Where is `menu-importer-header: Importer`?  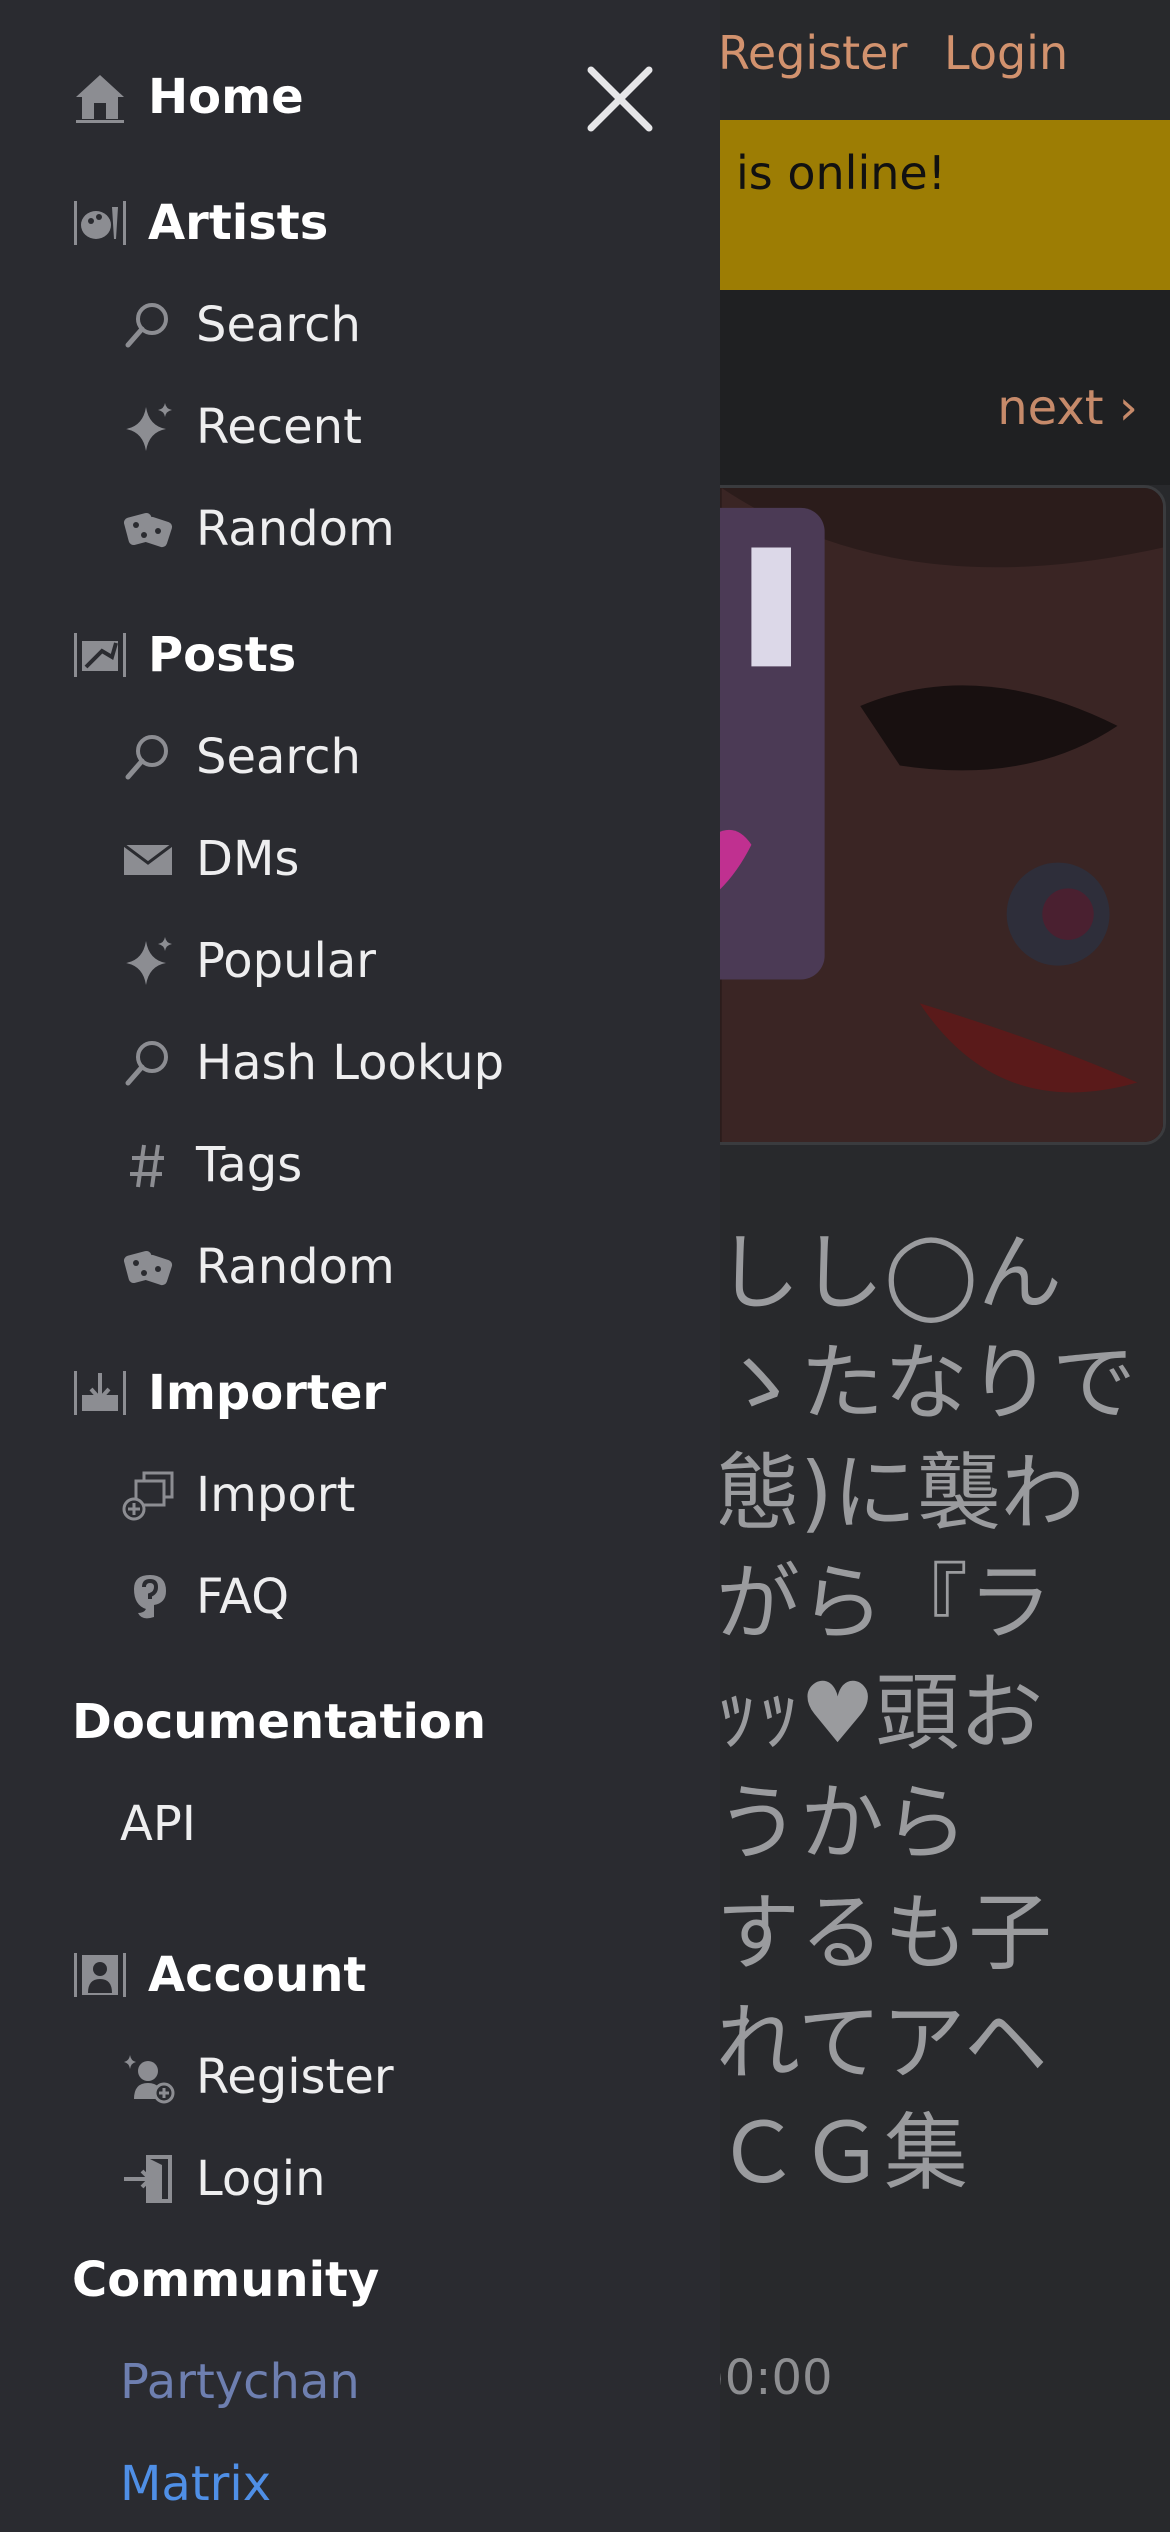
menu-importer-header: Importer is located at coordinates (228, 1393).